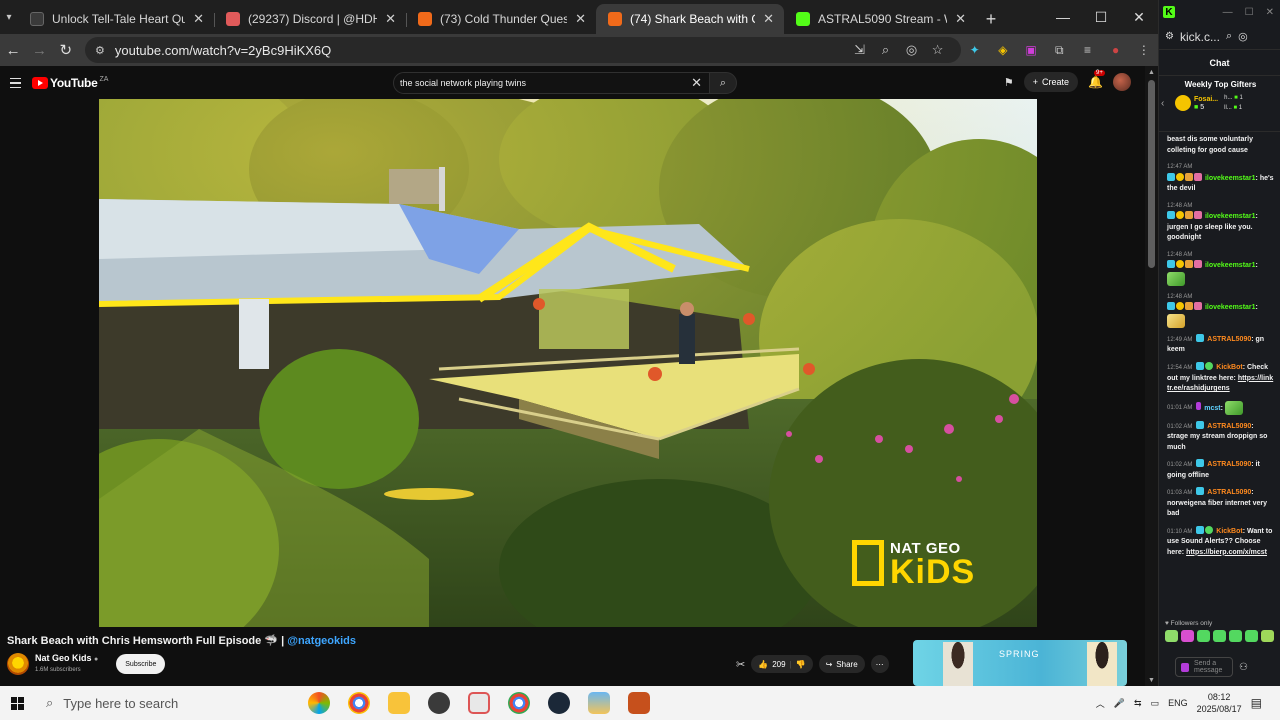 This screenshot has height=720, width=1280. I want to click on url-text: youtube.com/watch?v=2yBc9HiKX6Q, so click(481, 50).